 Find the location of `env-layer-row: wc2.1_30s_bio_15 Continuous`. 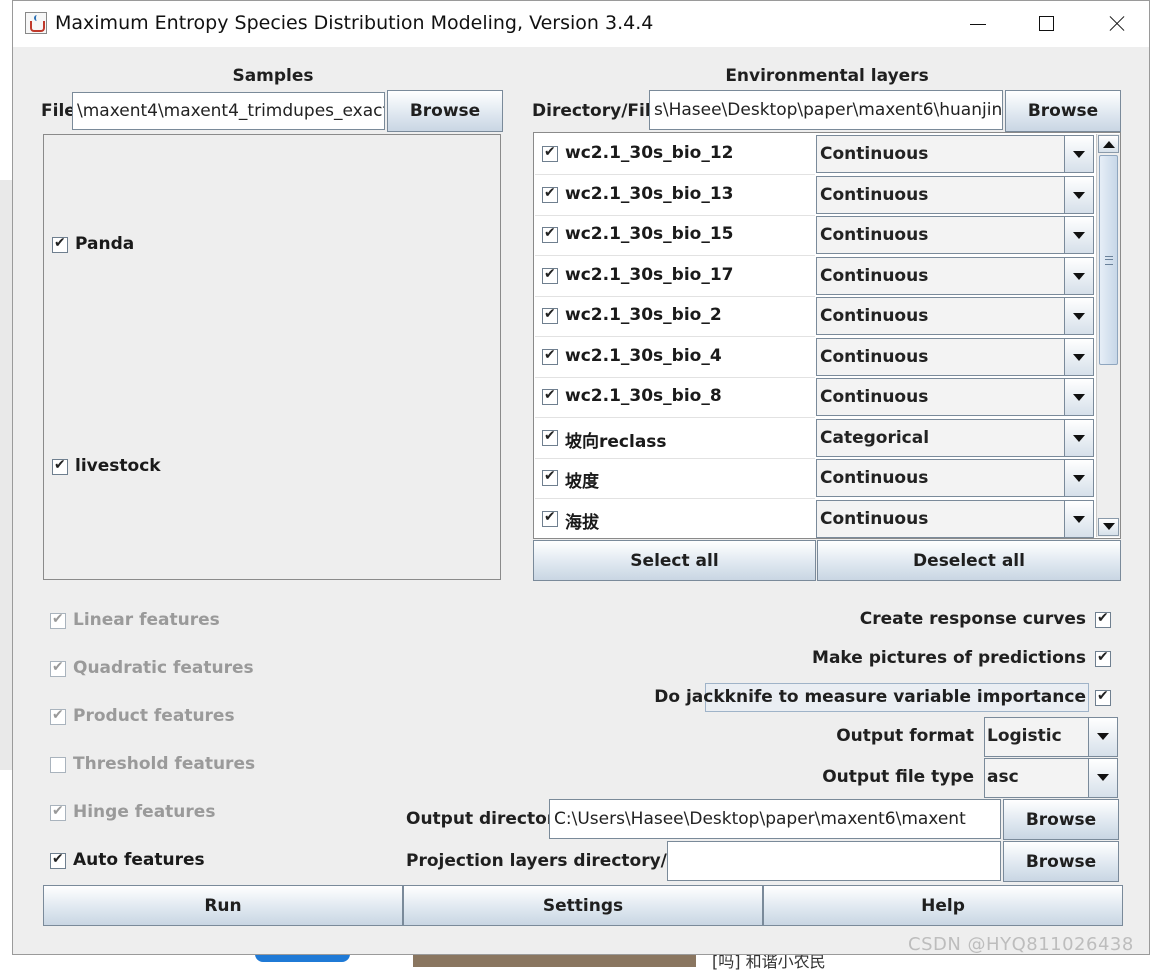

env-layer-row: wc2.1_30s_bio_15 Continuous is located at coordinates (815, 235).